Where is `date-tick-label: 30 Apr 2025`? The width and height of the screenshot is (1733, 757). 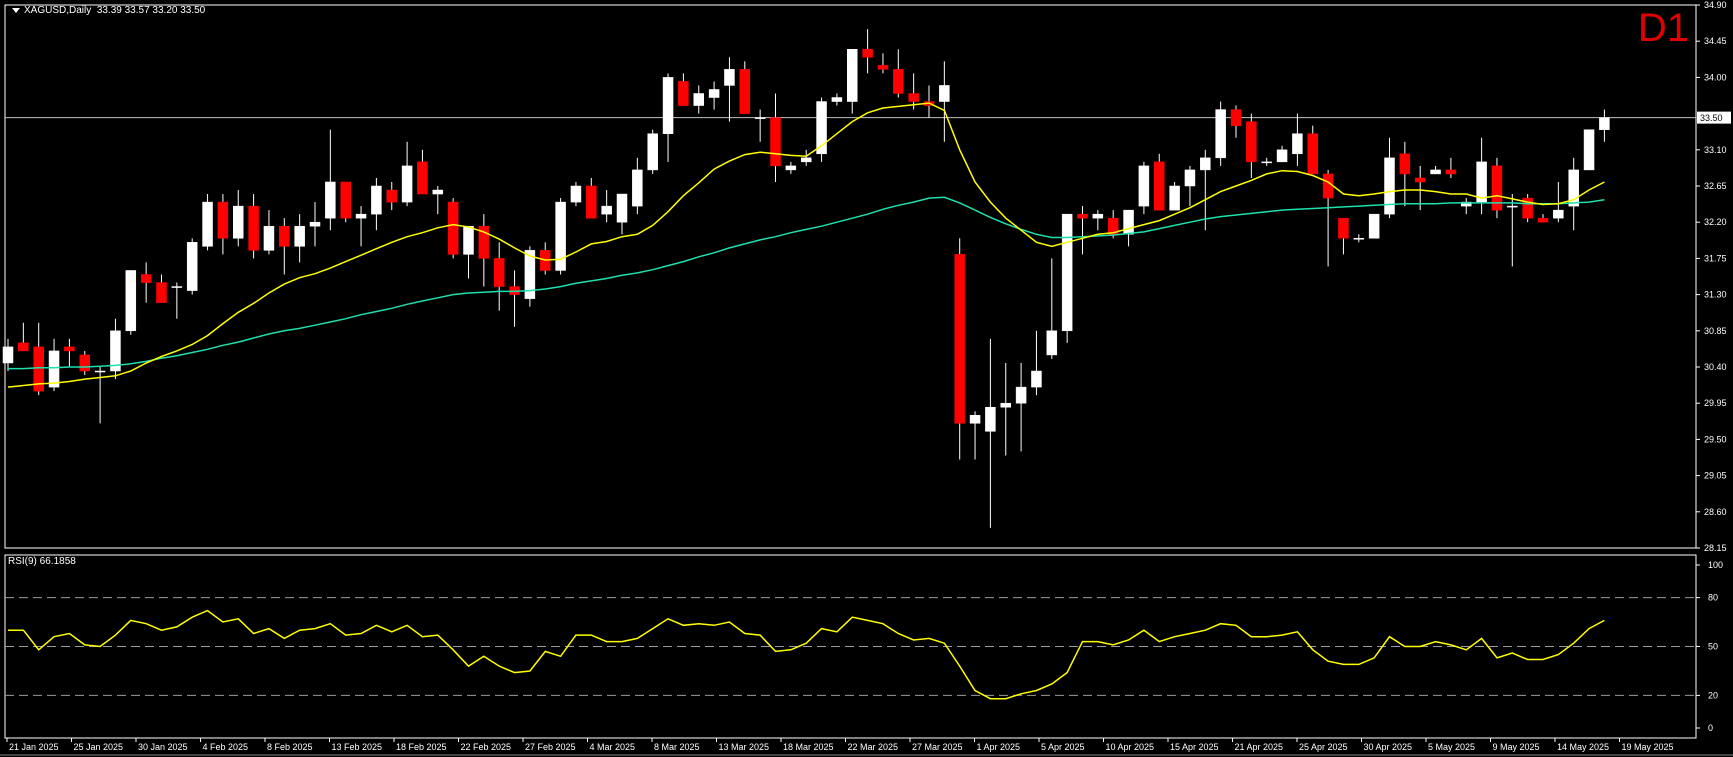 date-tick-label: 30 Apr 2025 is located at coordinates (1388, 747).